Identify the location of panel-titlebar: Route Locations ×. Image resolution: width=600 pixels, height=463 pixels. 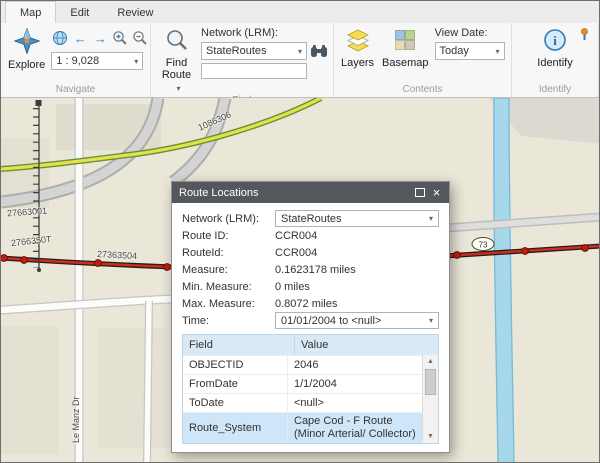
(310, 192).